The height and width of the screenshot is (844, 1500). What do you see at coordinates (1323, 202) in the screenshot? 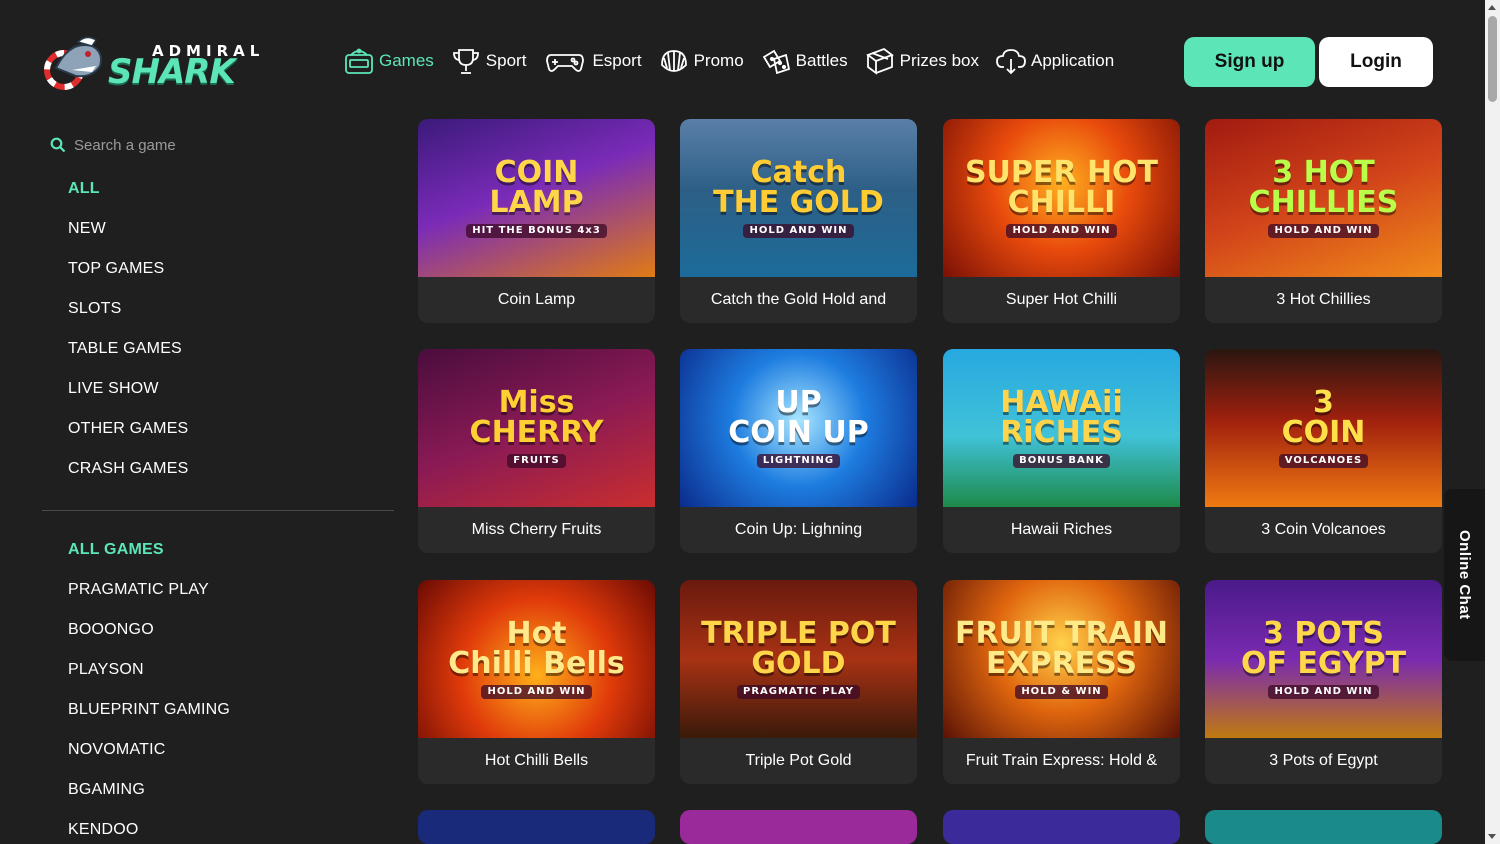
I see `game-artwork-line: CHILLIES` at bounding box center [1323, 202].